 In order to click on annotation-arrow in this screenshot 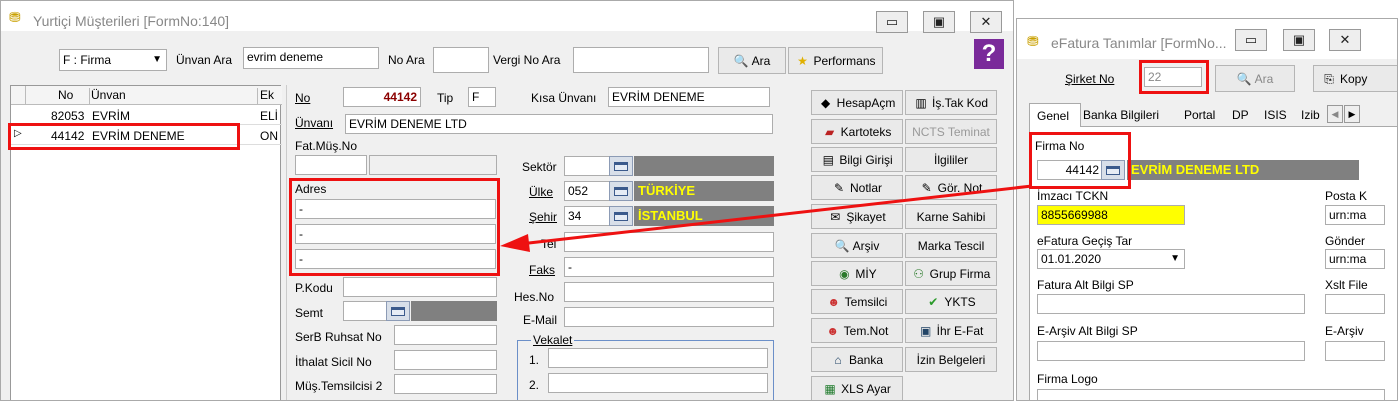, I will do `click(766, 218)`.